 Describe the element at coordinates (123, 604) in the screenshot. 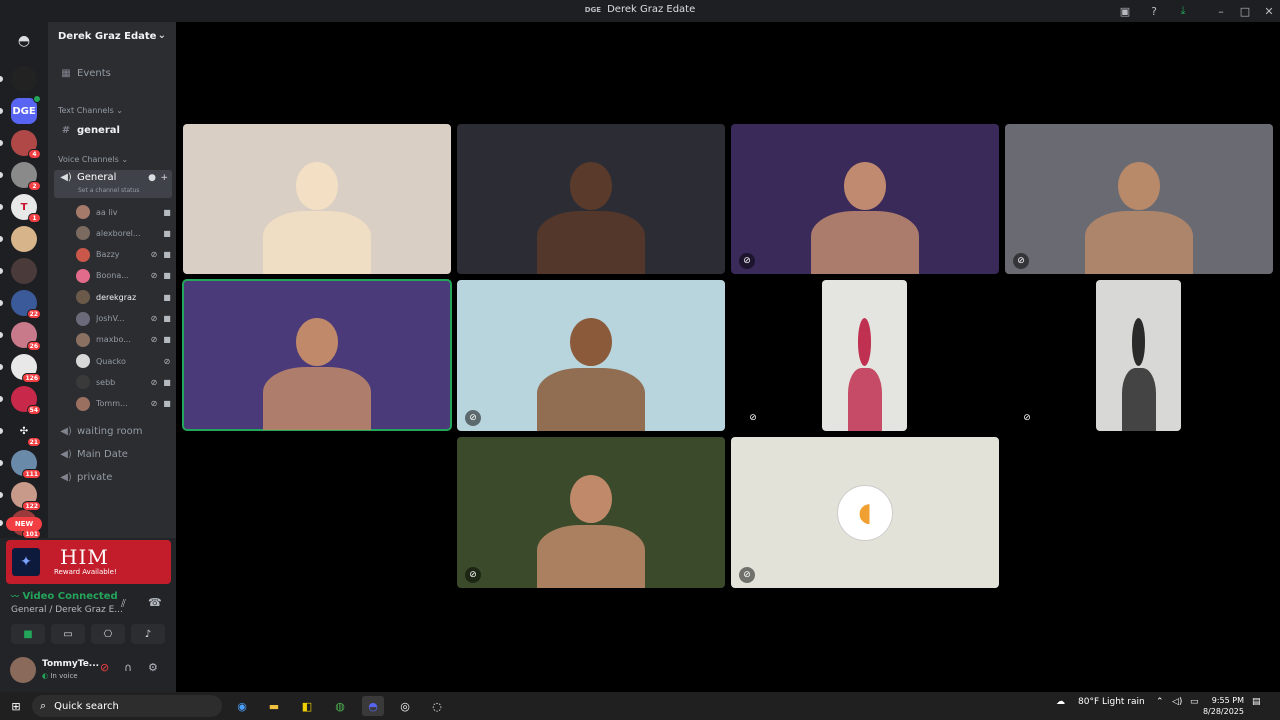

I see `noise-suppression-icon: ⫽` at that location.